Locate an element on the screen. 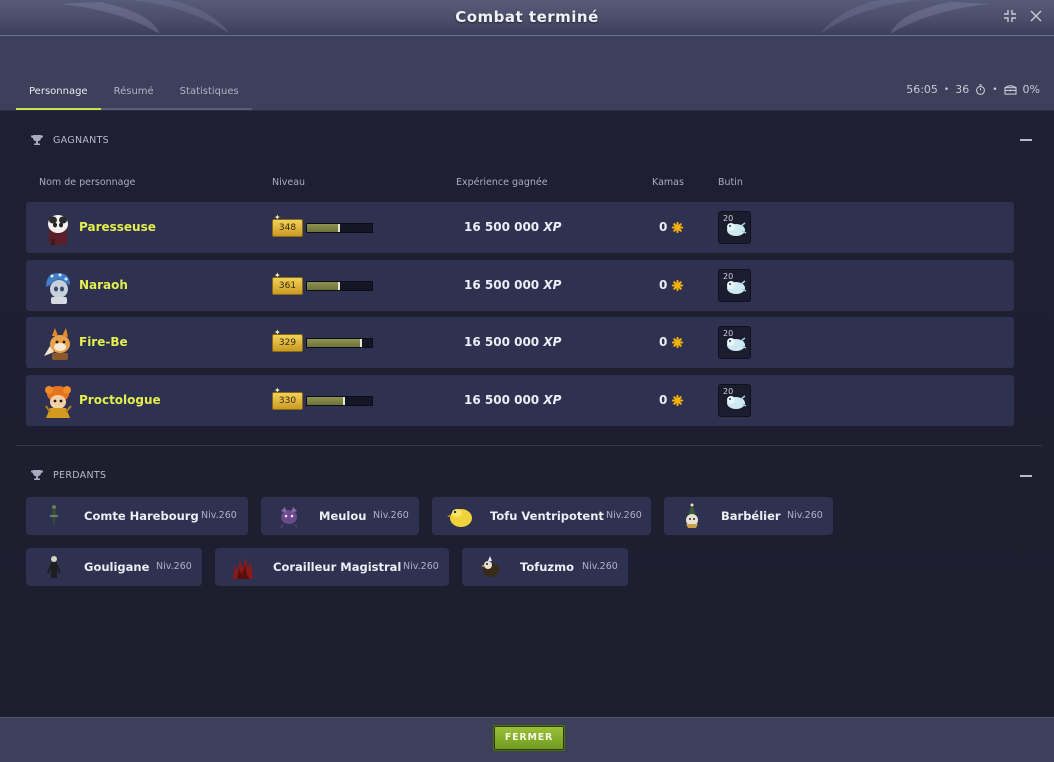 This screenshot has width=1054, height=762. level-badge: 330 is located at coordinates (287, 401).